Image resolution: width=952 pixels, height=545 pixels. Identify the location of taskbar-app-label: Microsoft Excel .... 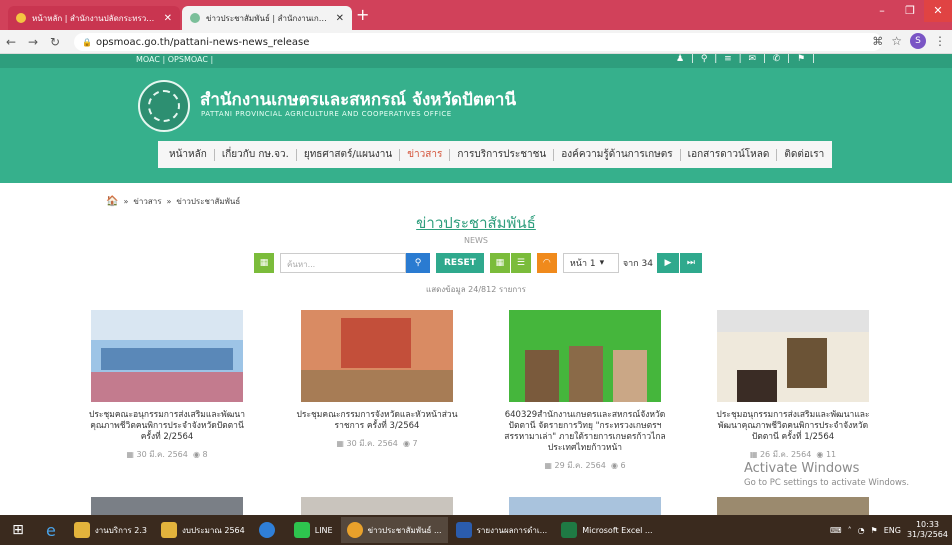
(617, 530).